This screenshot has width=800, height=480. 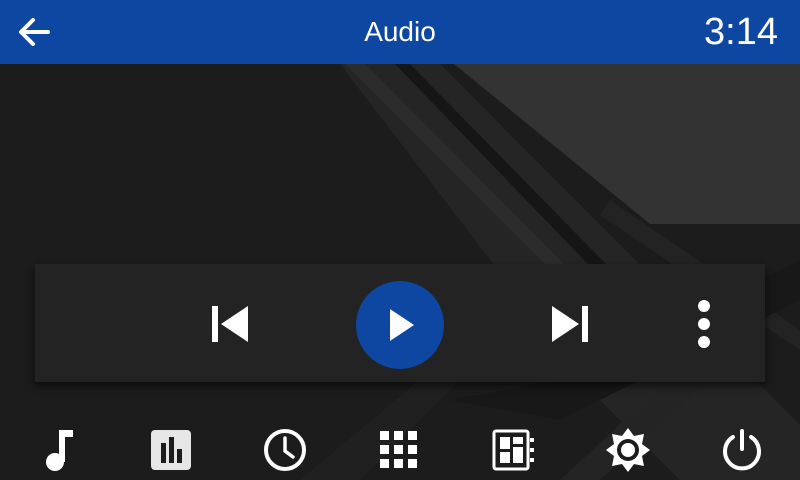 I want to click on clock-icon, so click(x=285, y=450).